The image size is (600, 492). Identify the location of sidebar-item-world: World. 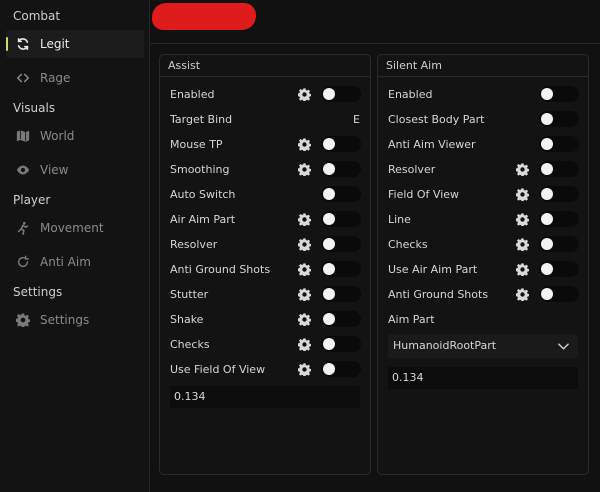
(75, 136).